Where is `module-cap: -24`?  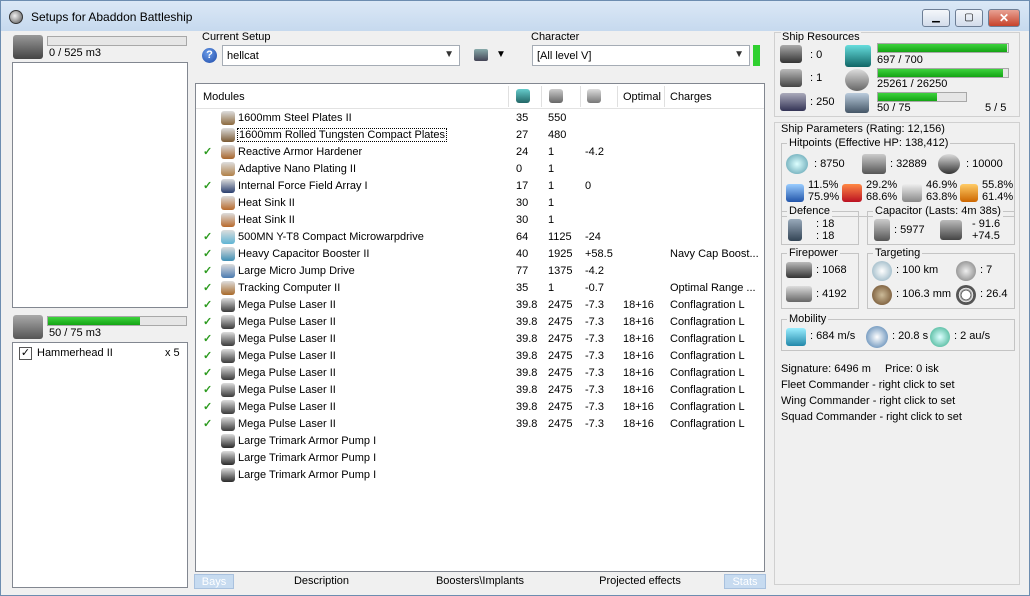 module-cap: -24 is located at coordinates (593, 237).